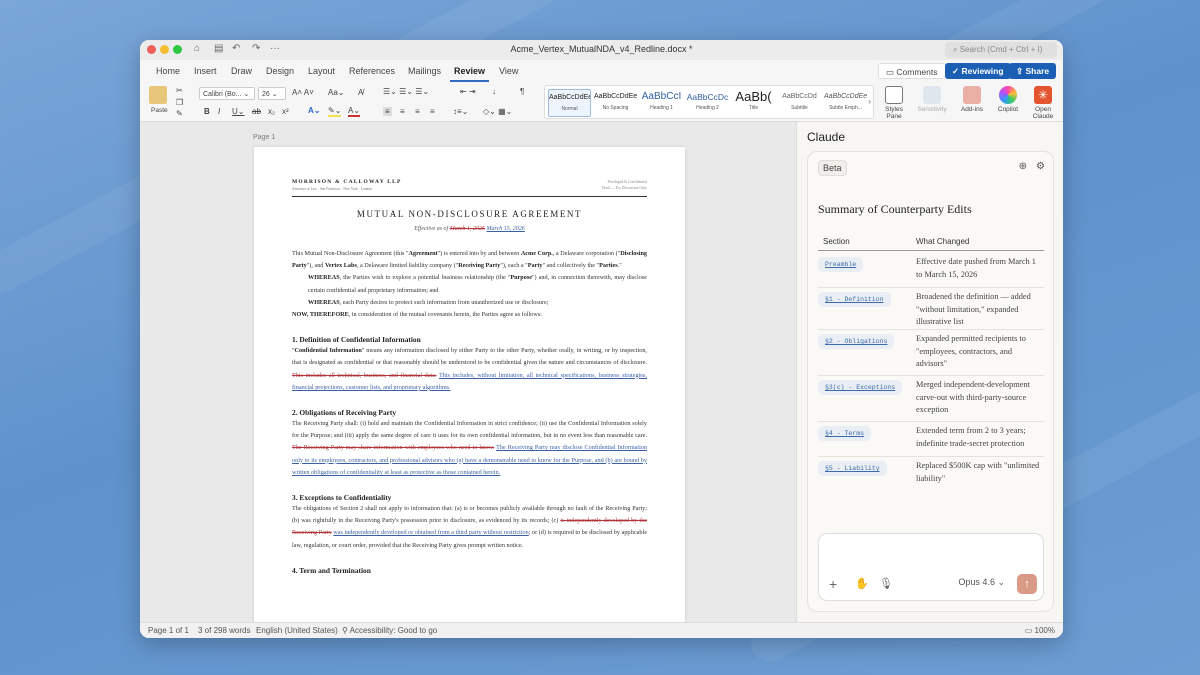 This screenshot has height=675, width=1200. What do you see at coordinates (424, 71) in the screenshot?
I see `tab-mailings: Mailings` at bounding box center [424, 71].